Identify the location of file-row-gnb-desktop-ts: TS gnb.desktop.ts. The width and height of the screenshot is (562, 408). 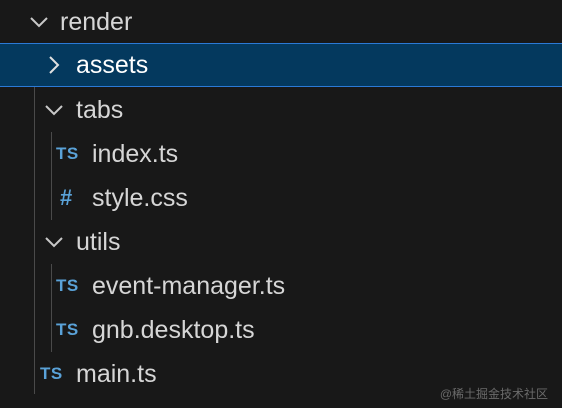
(281, 330).